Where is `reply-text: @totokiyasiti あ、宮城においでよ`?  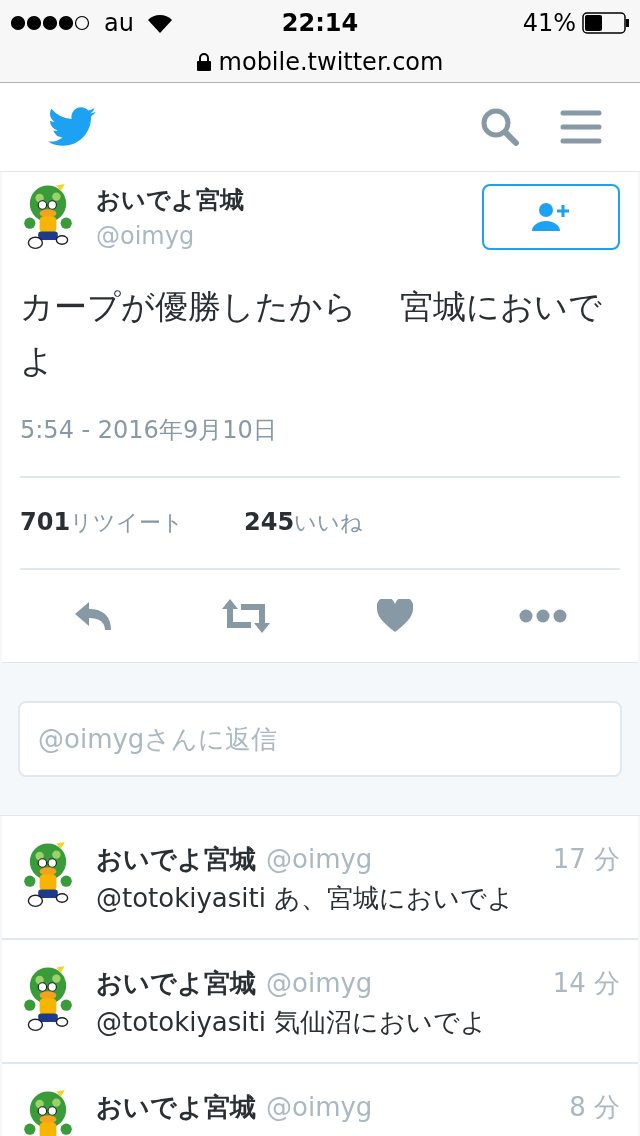
reply-text: @totokiyasiti あ、宮城においでよ is located at coordinates (306, 898).